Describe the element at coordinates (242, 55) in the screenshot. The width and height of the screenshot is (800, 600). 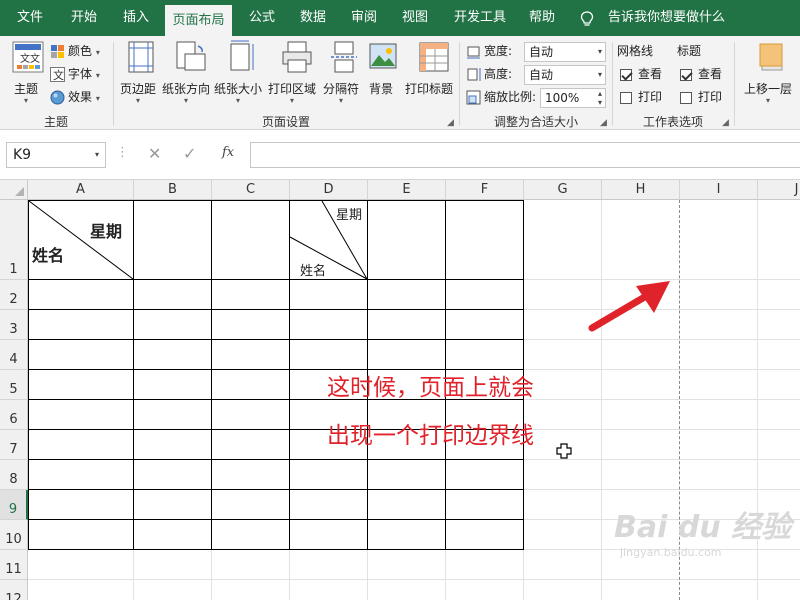
I see `paper-size-icon` at that location.